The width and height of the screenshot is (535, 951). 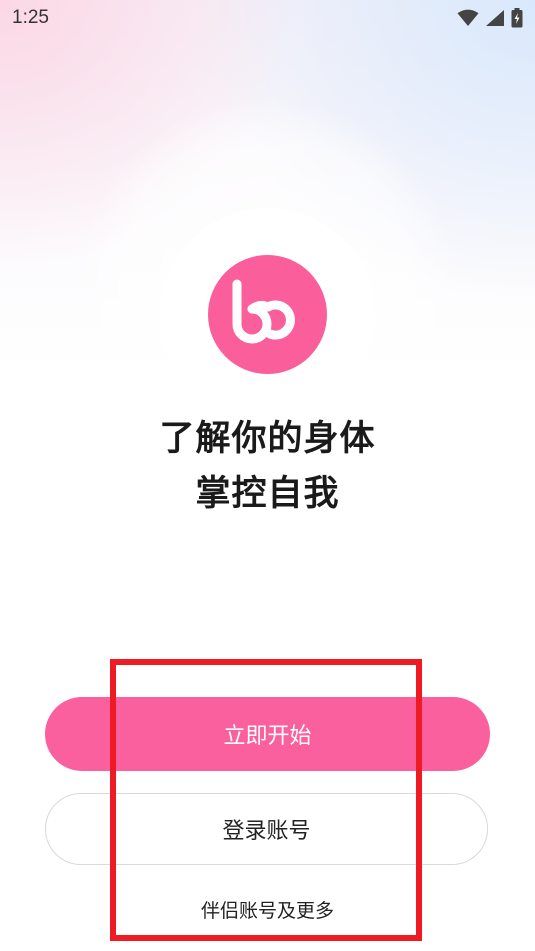 What do you see at coordinates (468, 17) in the screenshot?
I see `wifi-icon` at bounding box center [468, 17].